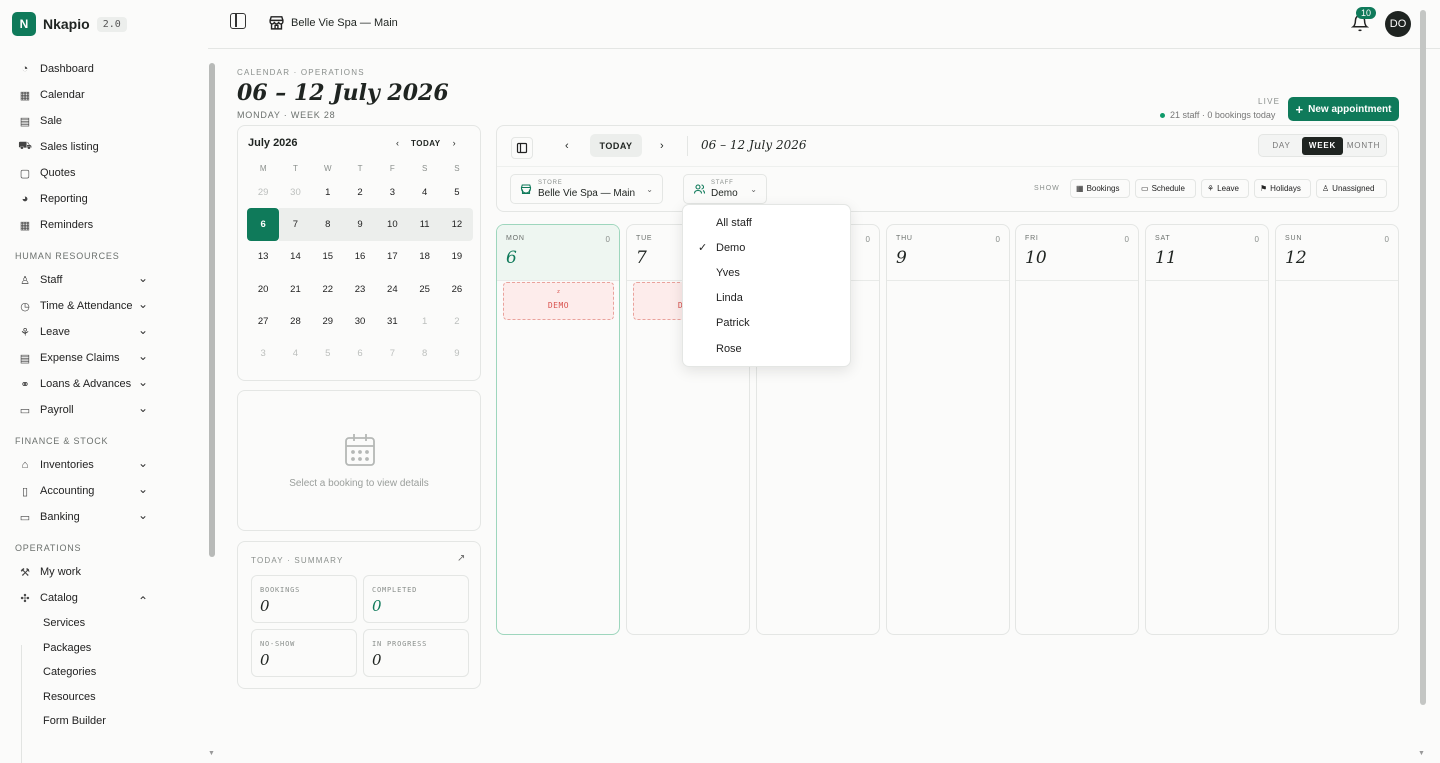 The height and width of the screenshot is (763, 1440). Describe the element at coordinates (424, 321) in the screenshot. I see `mini-calendar-day: 1` at that location.